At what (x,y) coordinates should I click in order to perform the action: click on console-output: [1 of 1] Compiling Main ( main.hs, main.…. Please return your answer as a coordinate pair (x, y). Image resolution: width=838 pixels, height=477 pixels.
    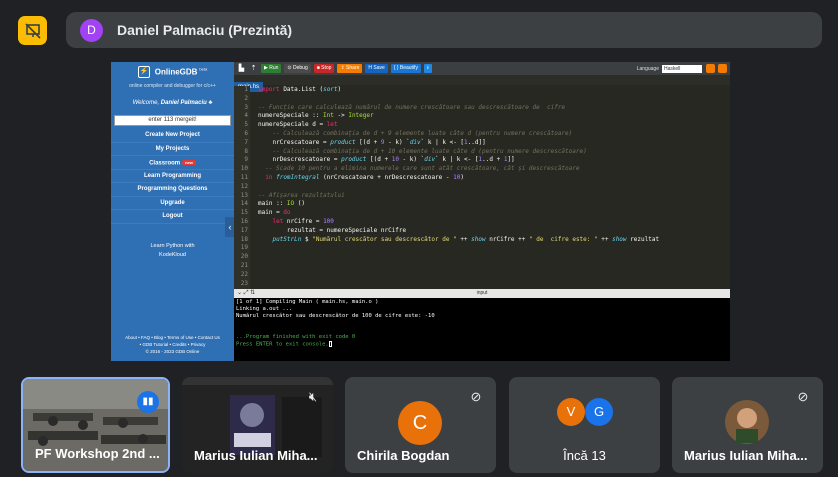
    Looking at the image, I should click on (482, 329).